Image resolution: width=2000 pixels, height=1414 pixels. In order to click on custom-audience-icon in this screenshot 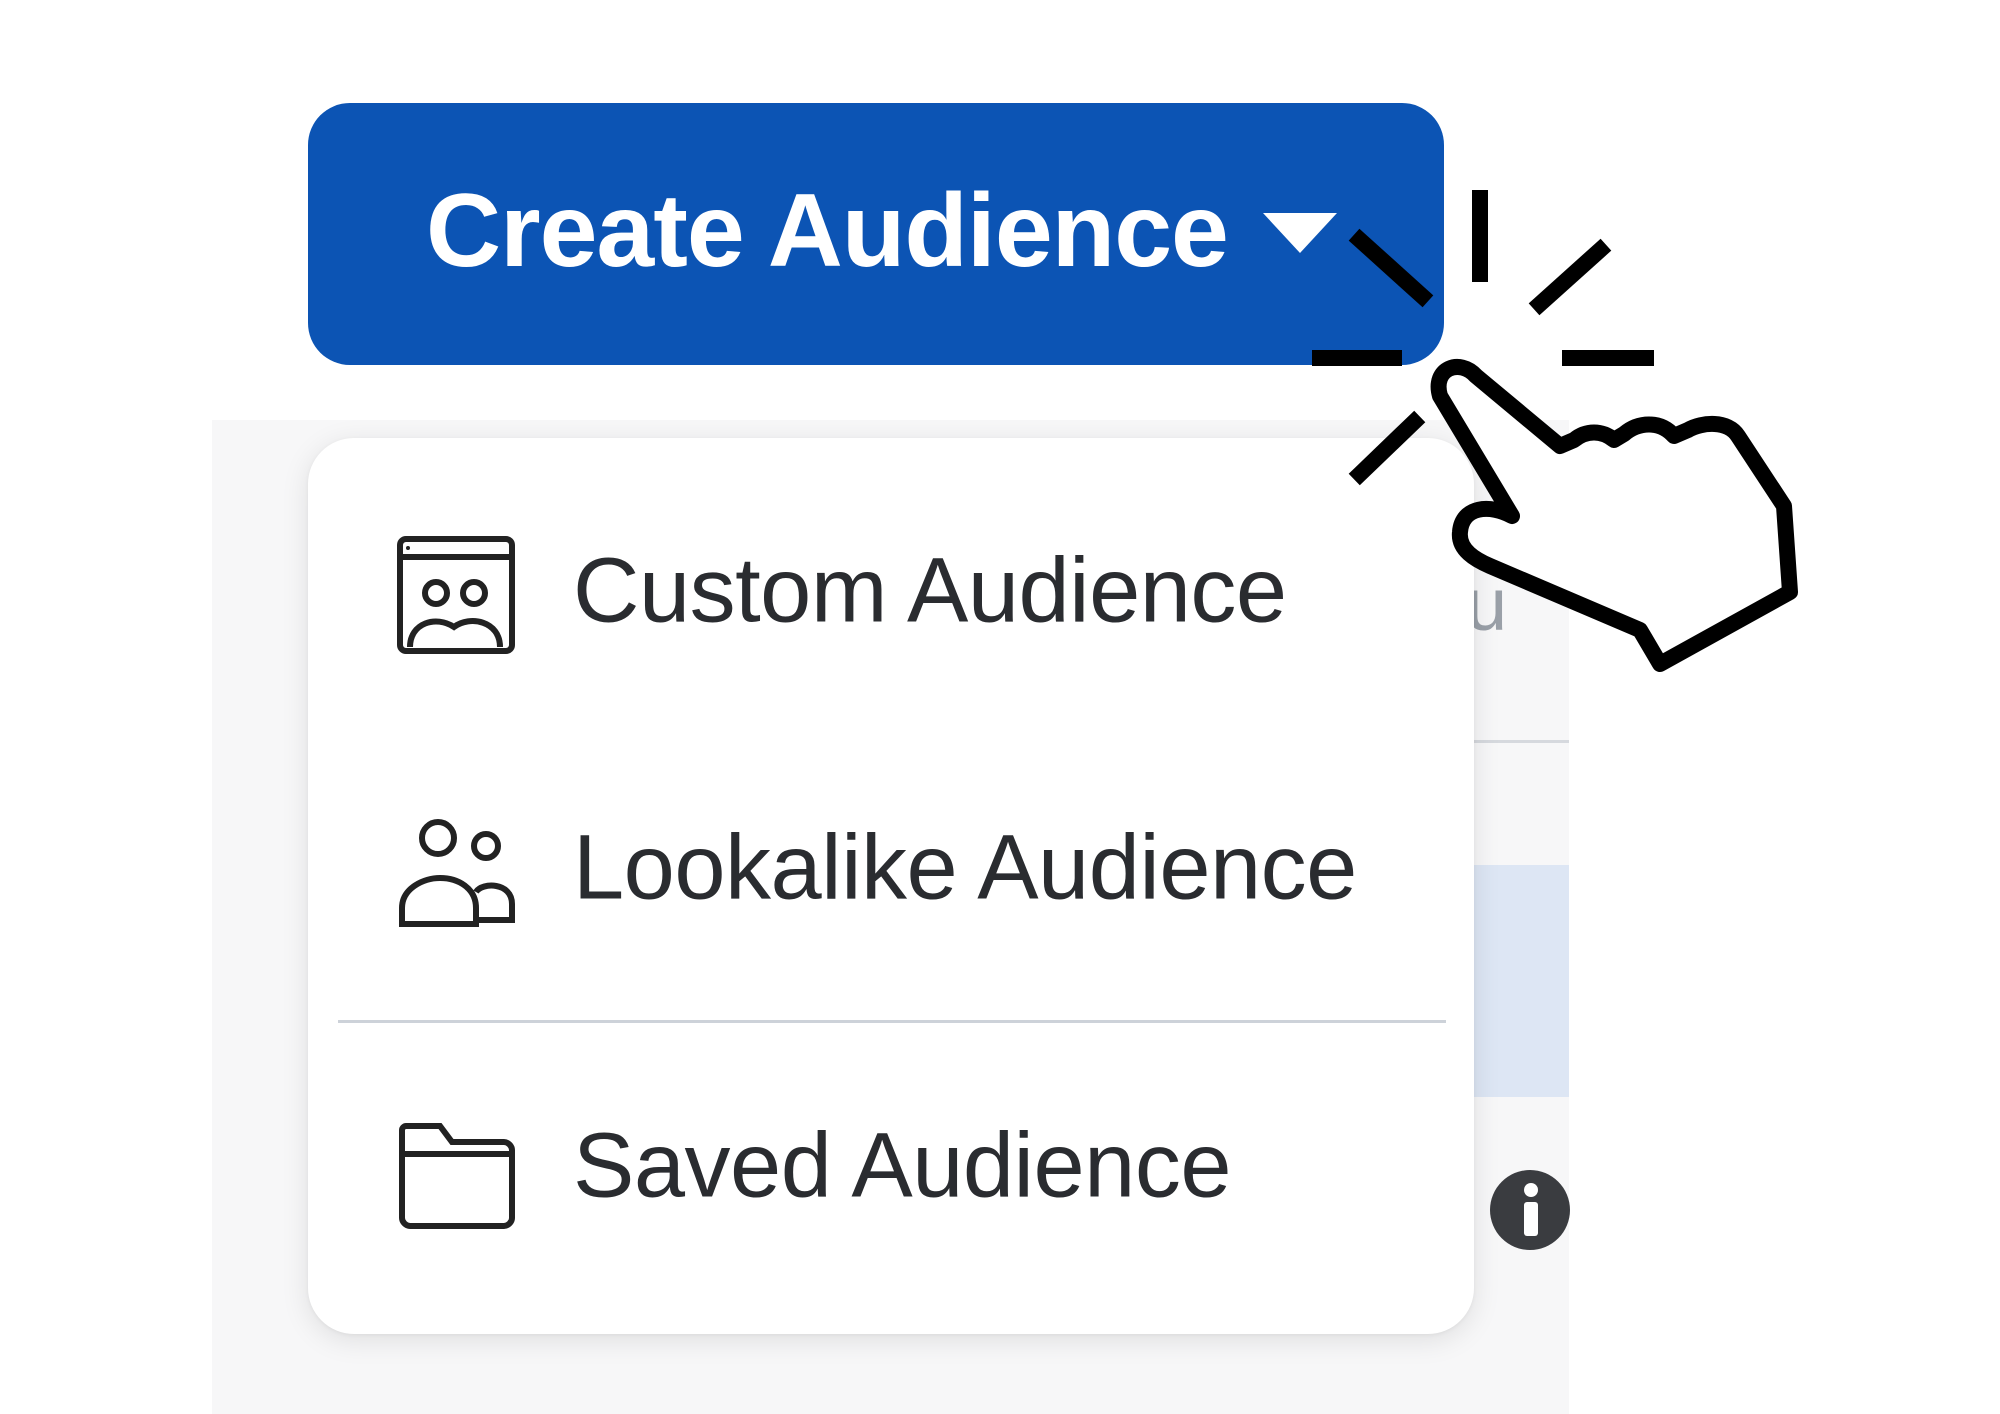, I will do `click(456, 595)`.